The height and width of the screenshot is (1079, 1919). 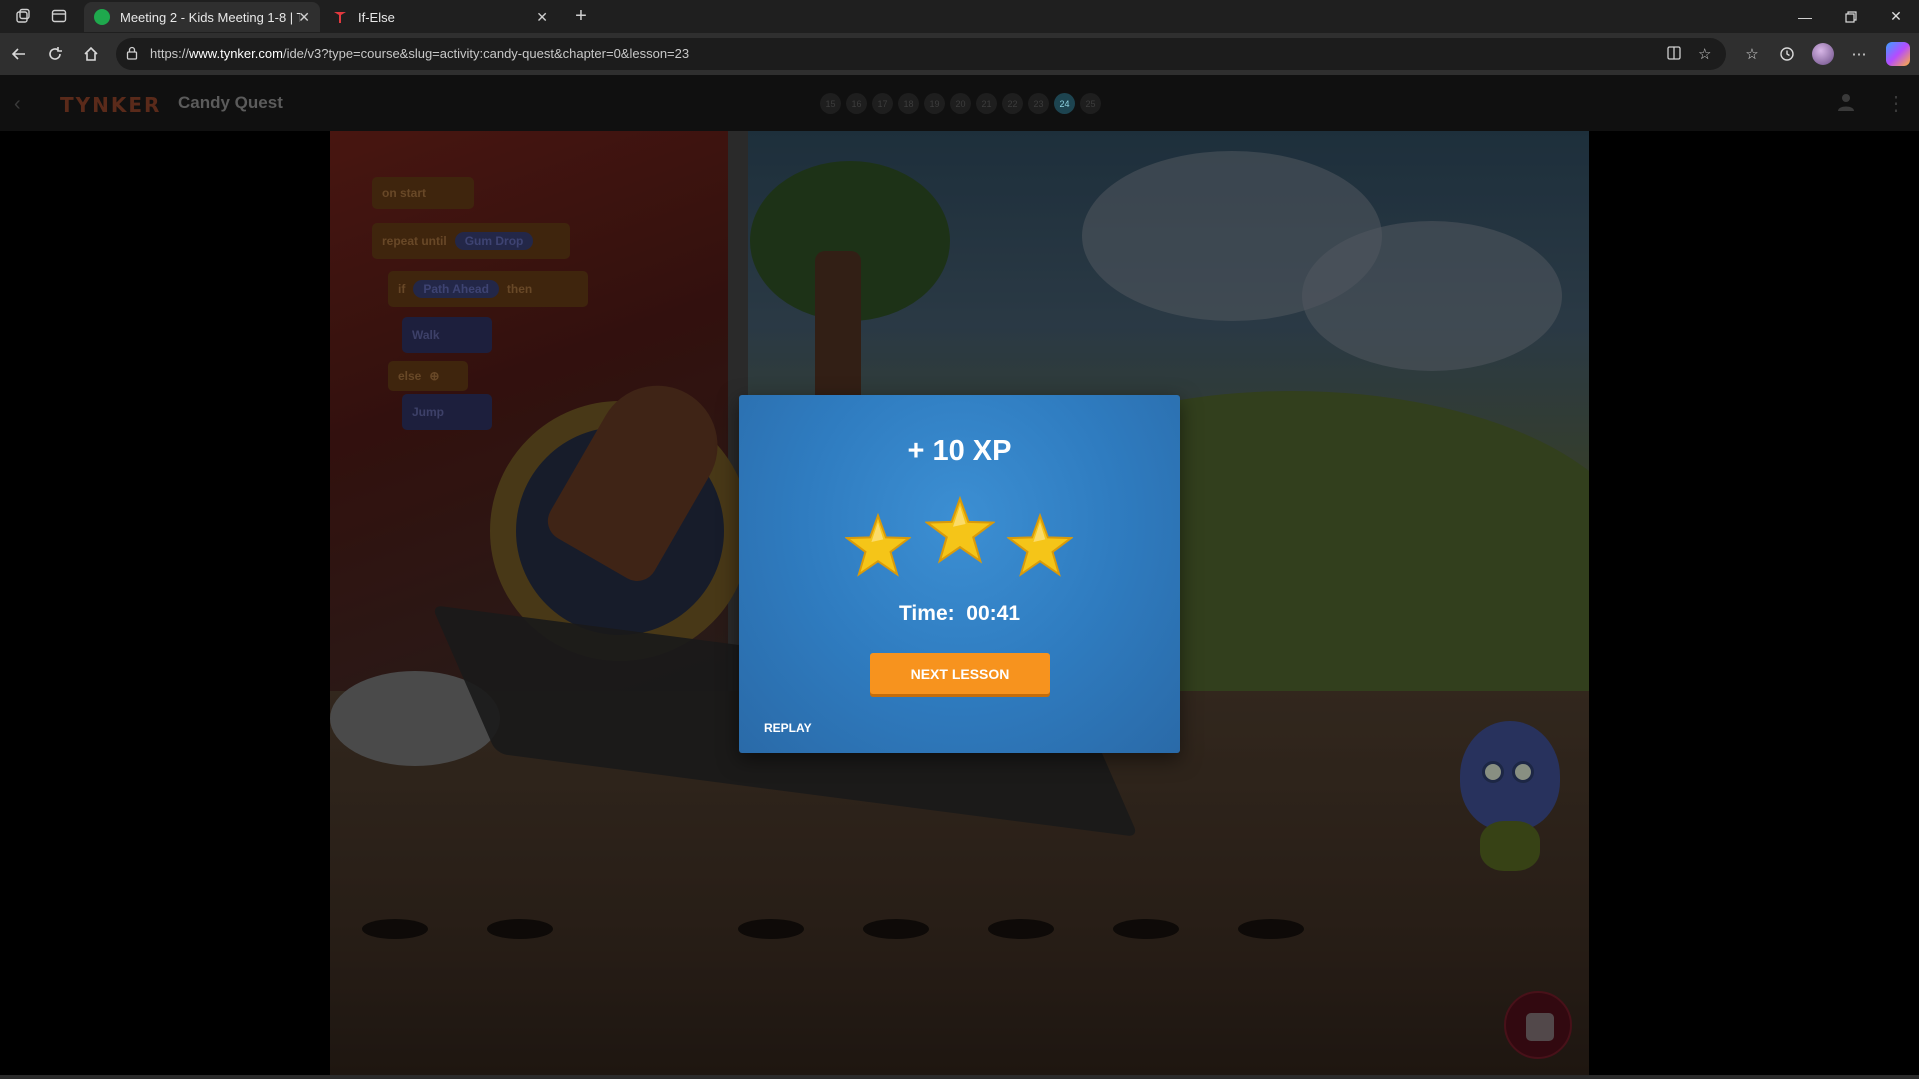 I want to click on window-bottom-edge, so click(x=959, y=1077).